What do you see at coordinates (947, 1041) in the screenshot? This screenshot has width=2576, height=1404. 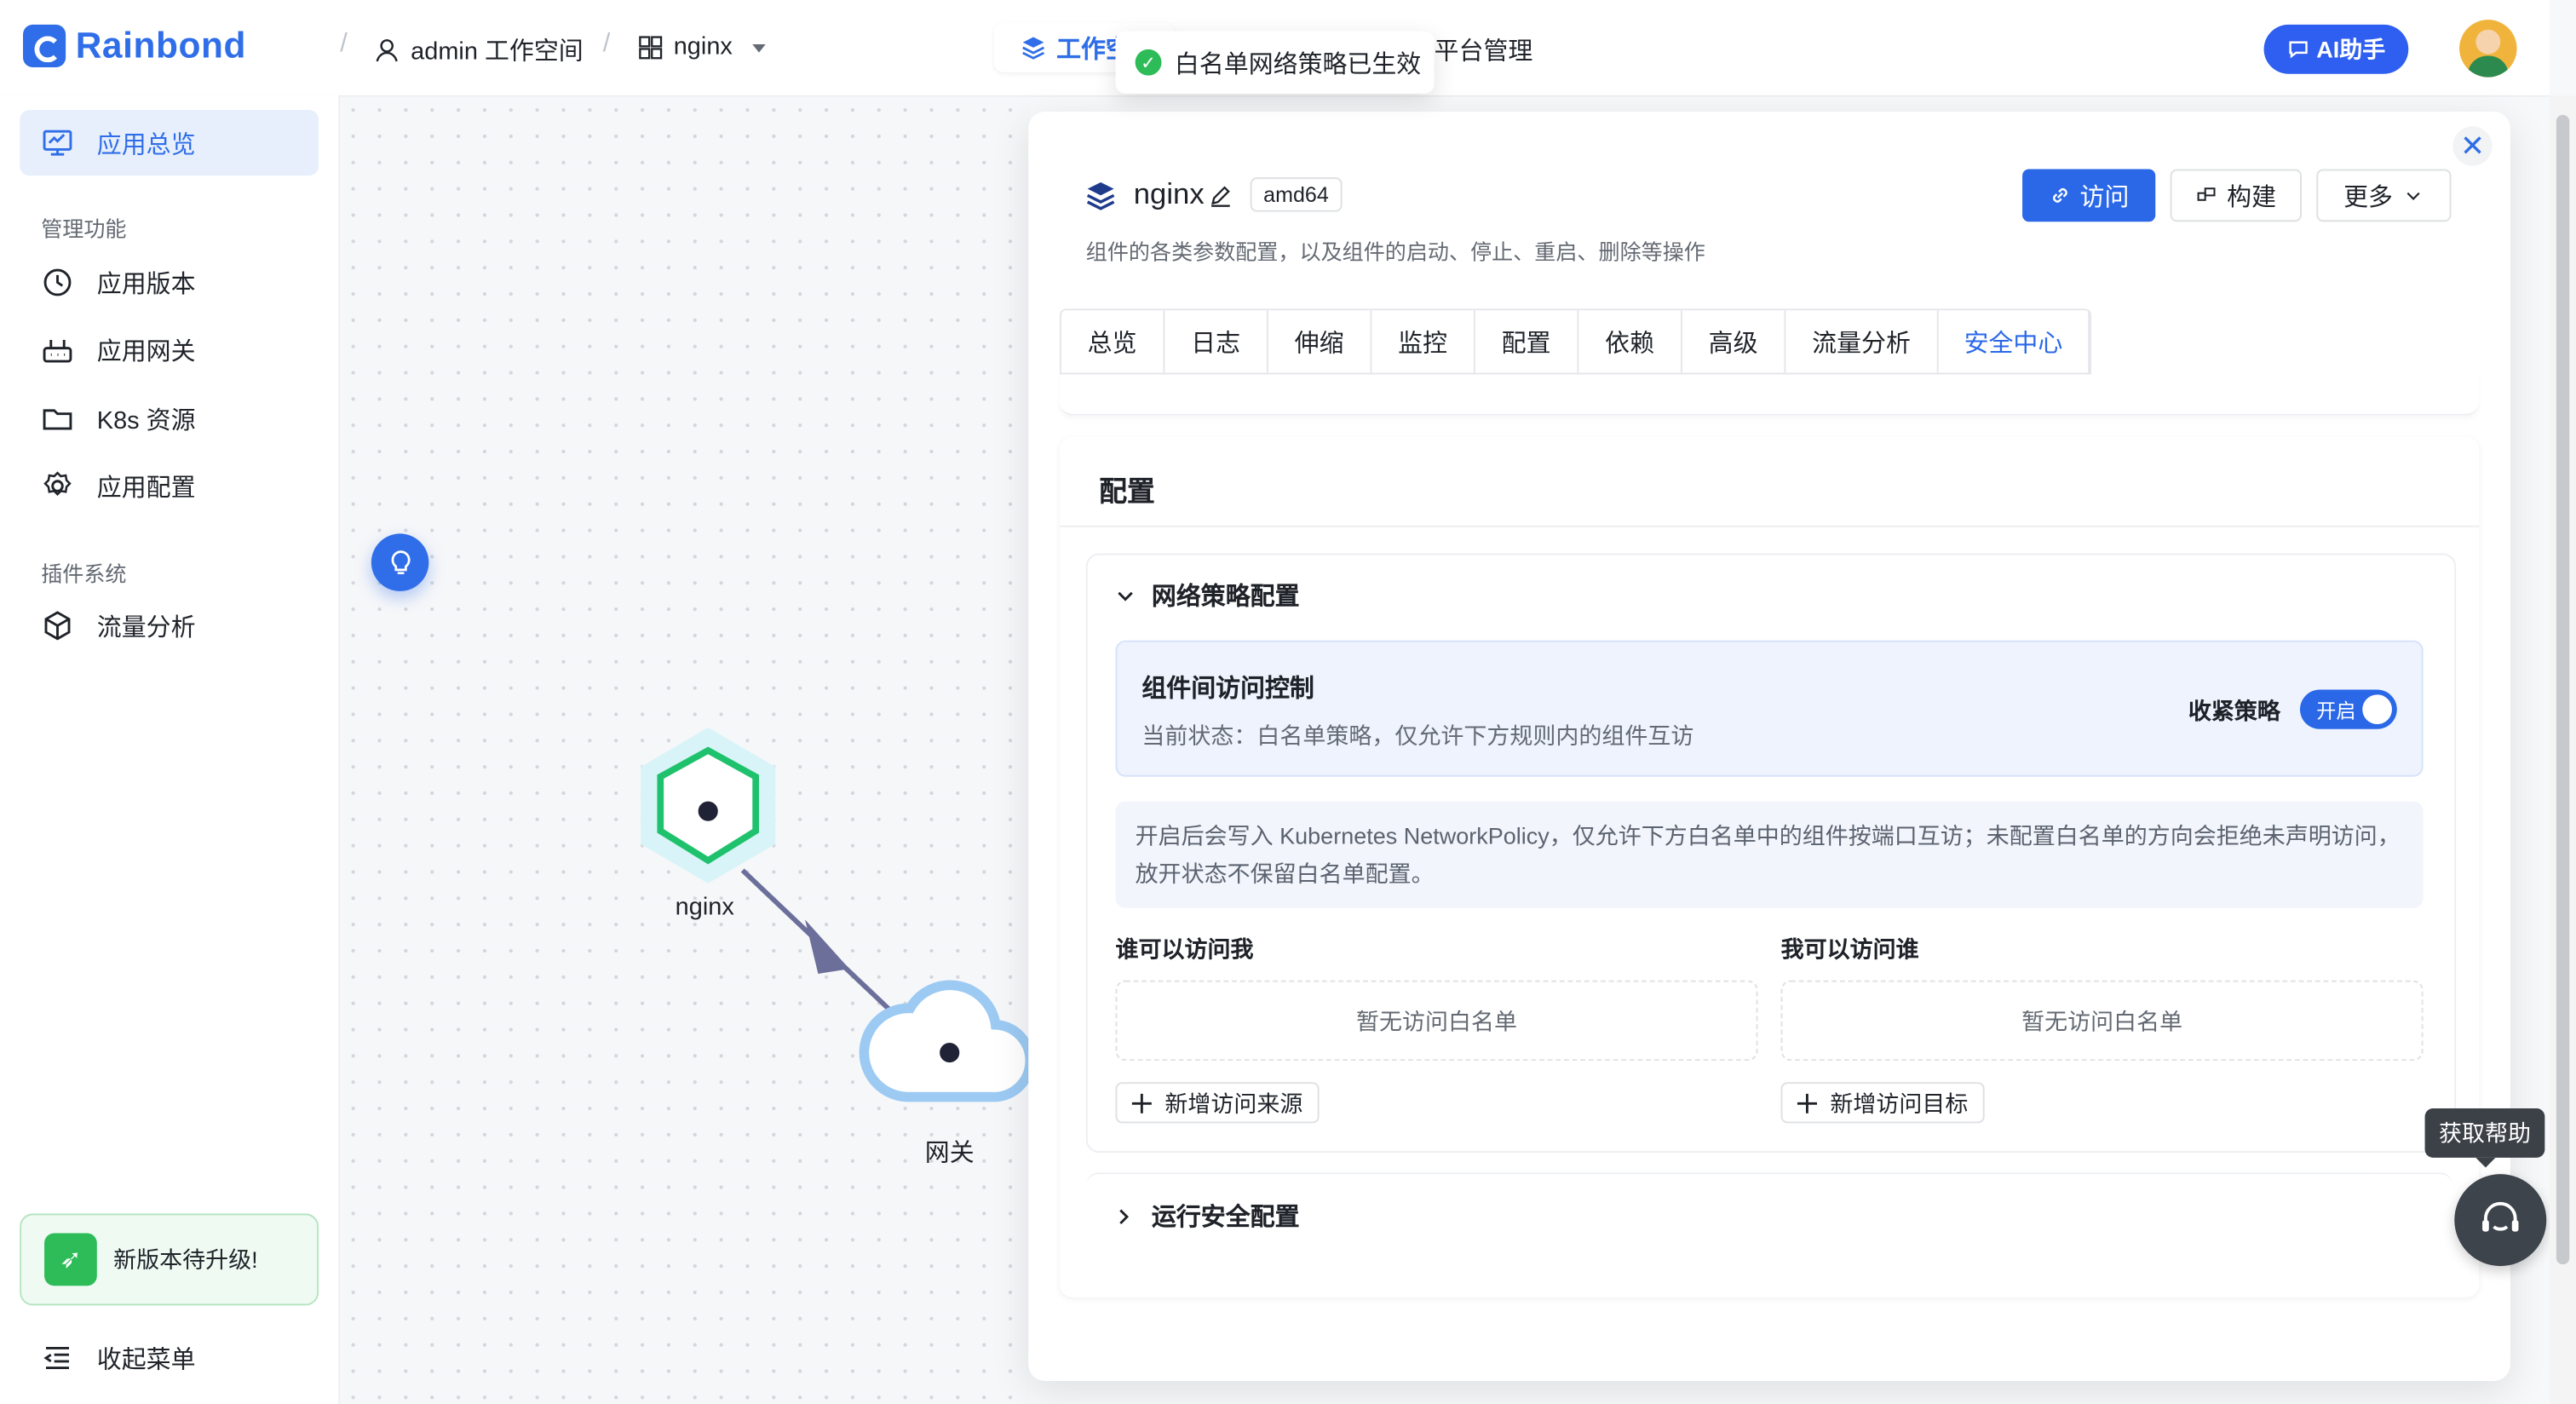 I see `gateway-node-icon` at bounding box center [947, 1041].